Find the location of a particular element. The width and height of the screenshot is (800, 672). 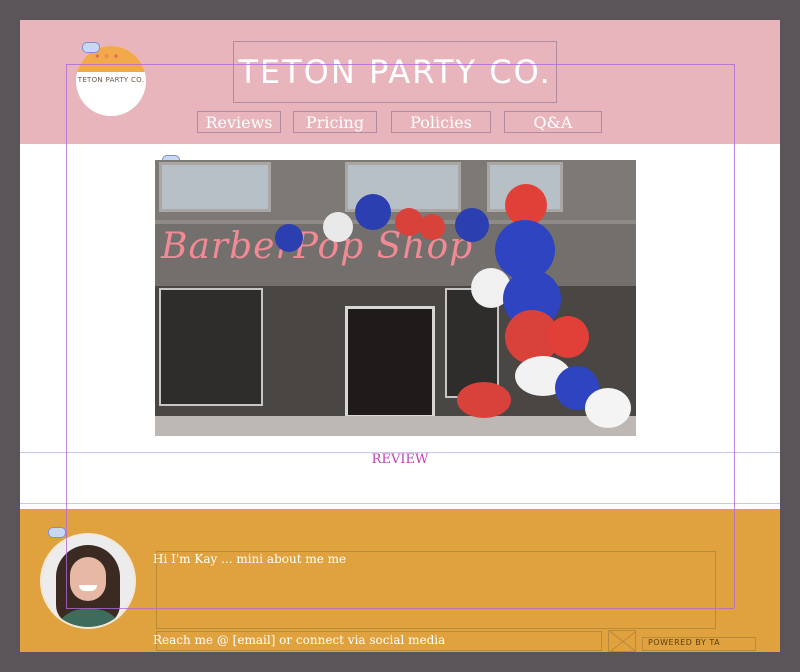

nav-pricing: Pricing is located at coordinates (335, 122).